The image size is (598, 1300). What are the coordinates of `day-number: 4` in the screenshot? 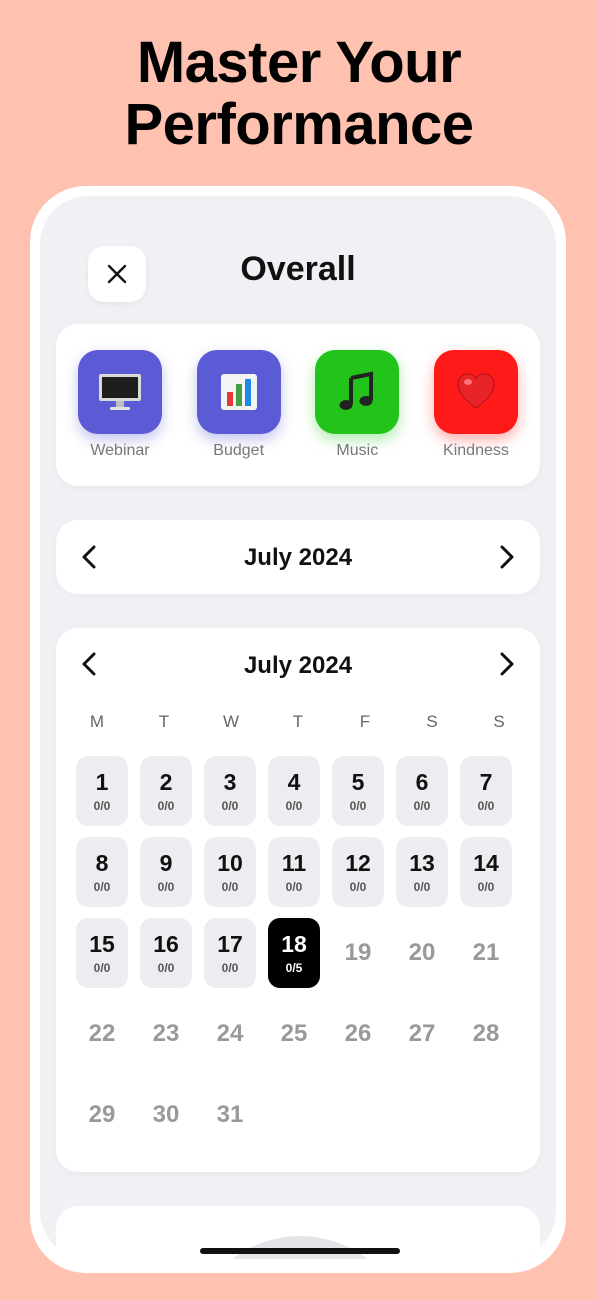 It's located at (294, 782).